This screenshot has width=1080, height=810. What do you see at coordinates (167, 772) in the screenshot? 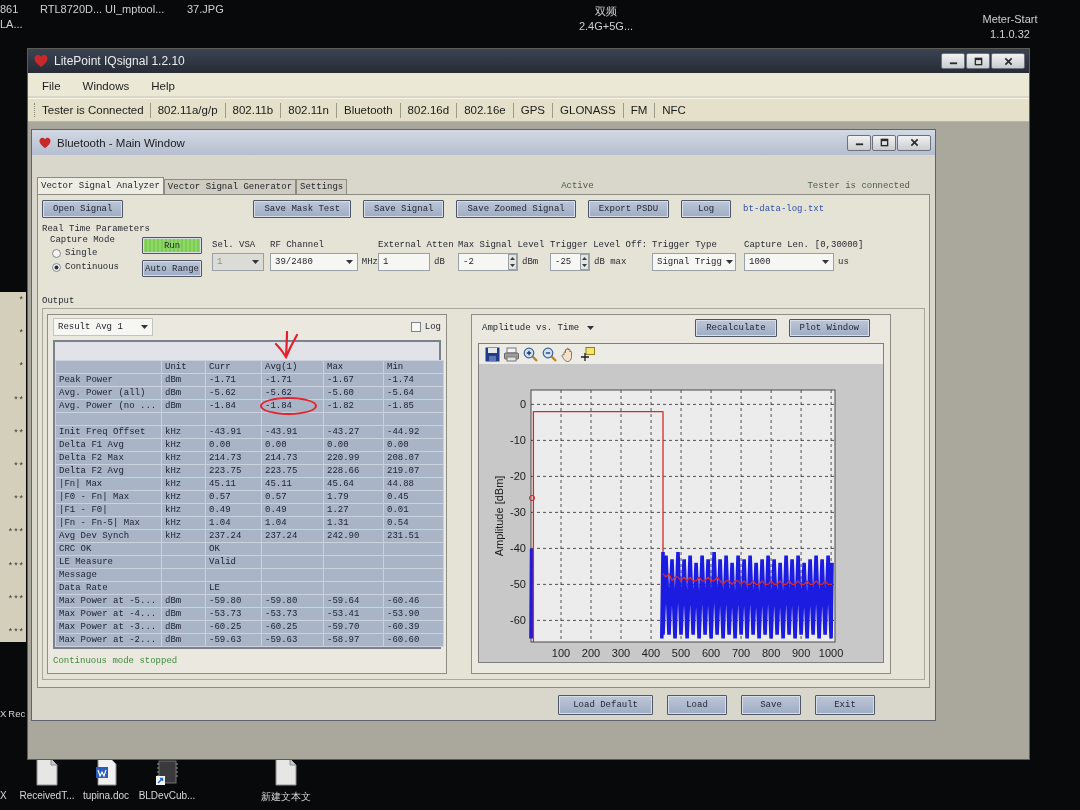
I see `shortcut-icon` at bounding box center [167, 772].